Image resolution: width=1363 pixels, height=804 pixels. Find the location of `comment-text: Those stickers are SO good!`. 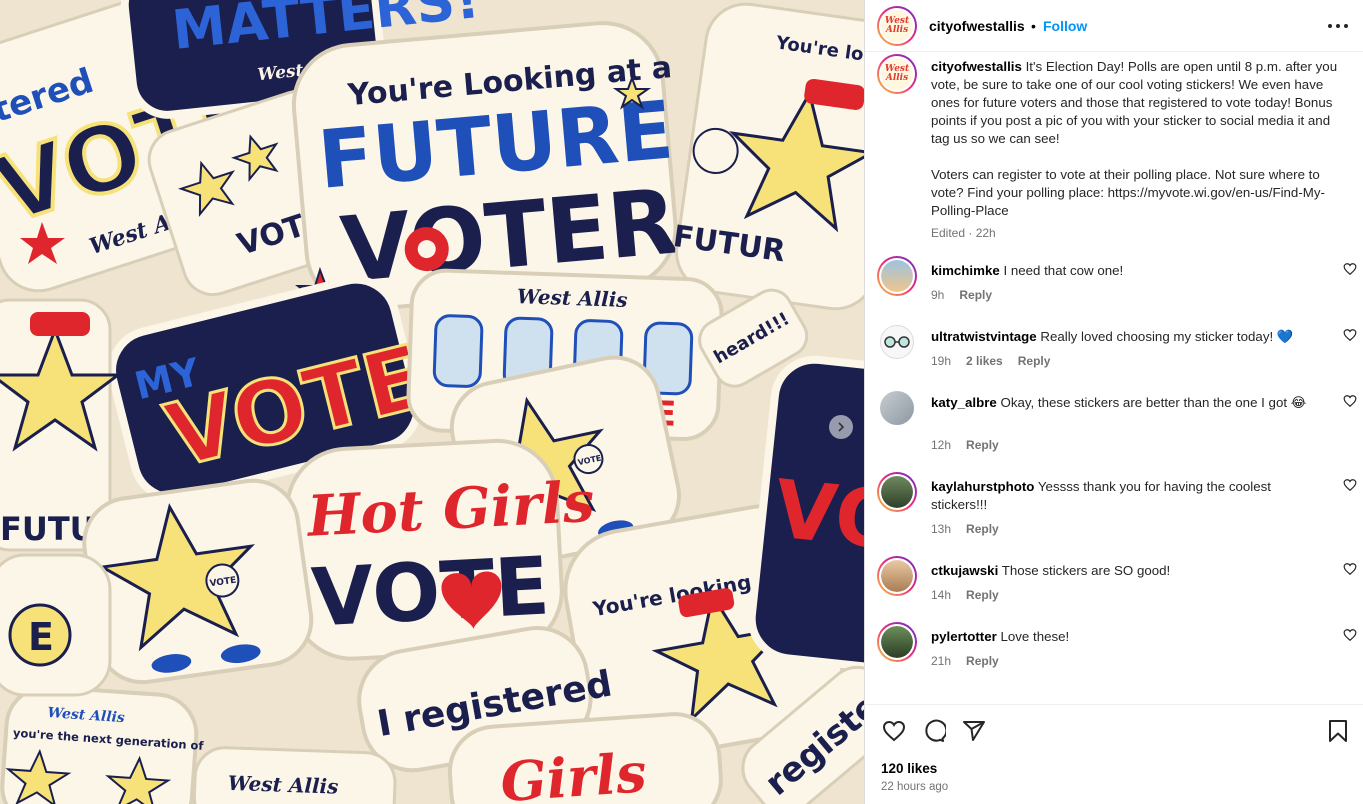

comment-text: Those stickers are SO good! is located at coordinates (1086, 570).